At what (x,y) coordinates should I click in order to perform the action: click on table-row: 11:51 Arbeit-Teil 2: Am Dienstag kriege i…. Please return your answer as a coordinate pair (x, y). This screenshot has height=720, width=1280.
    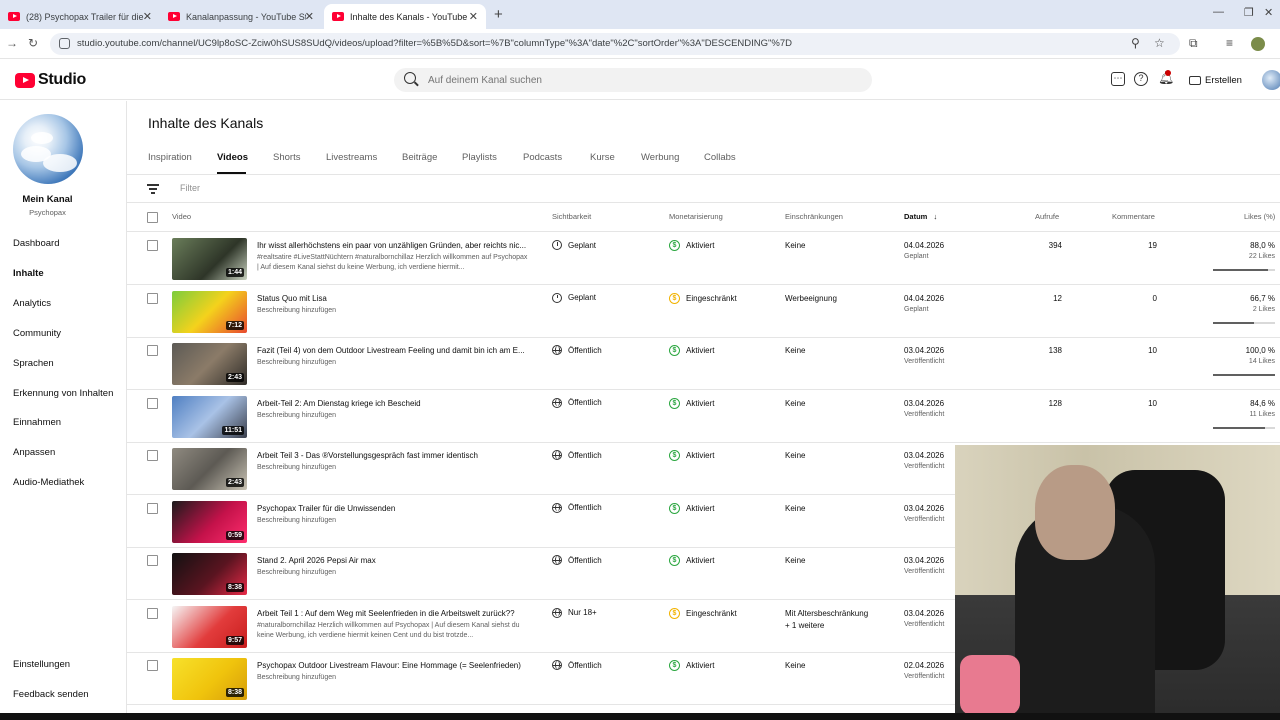
    Looking at the image, I should click on (703, 417).